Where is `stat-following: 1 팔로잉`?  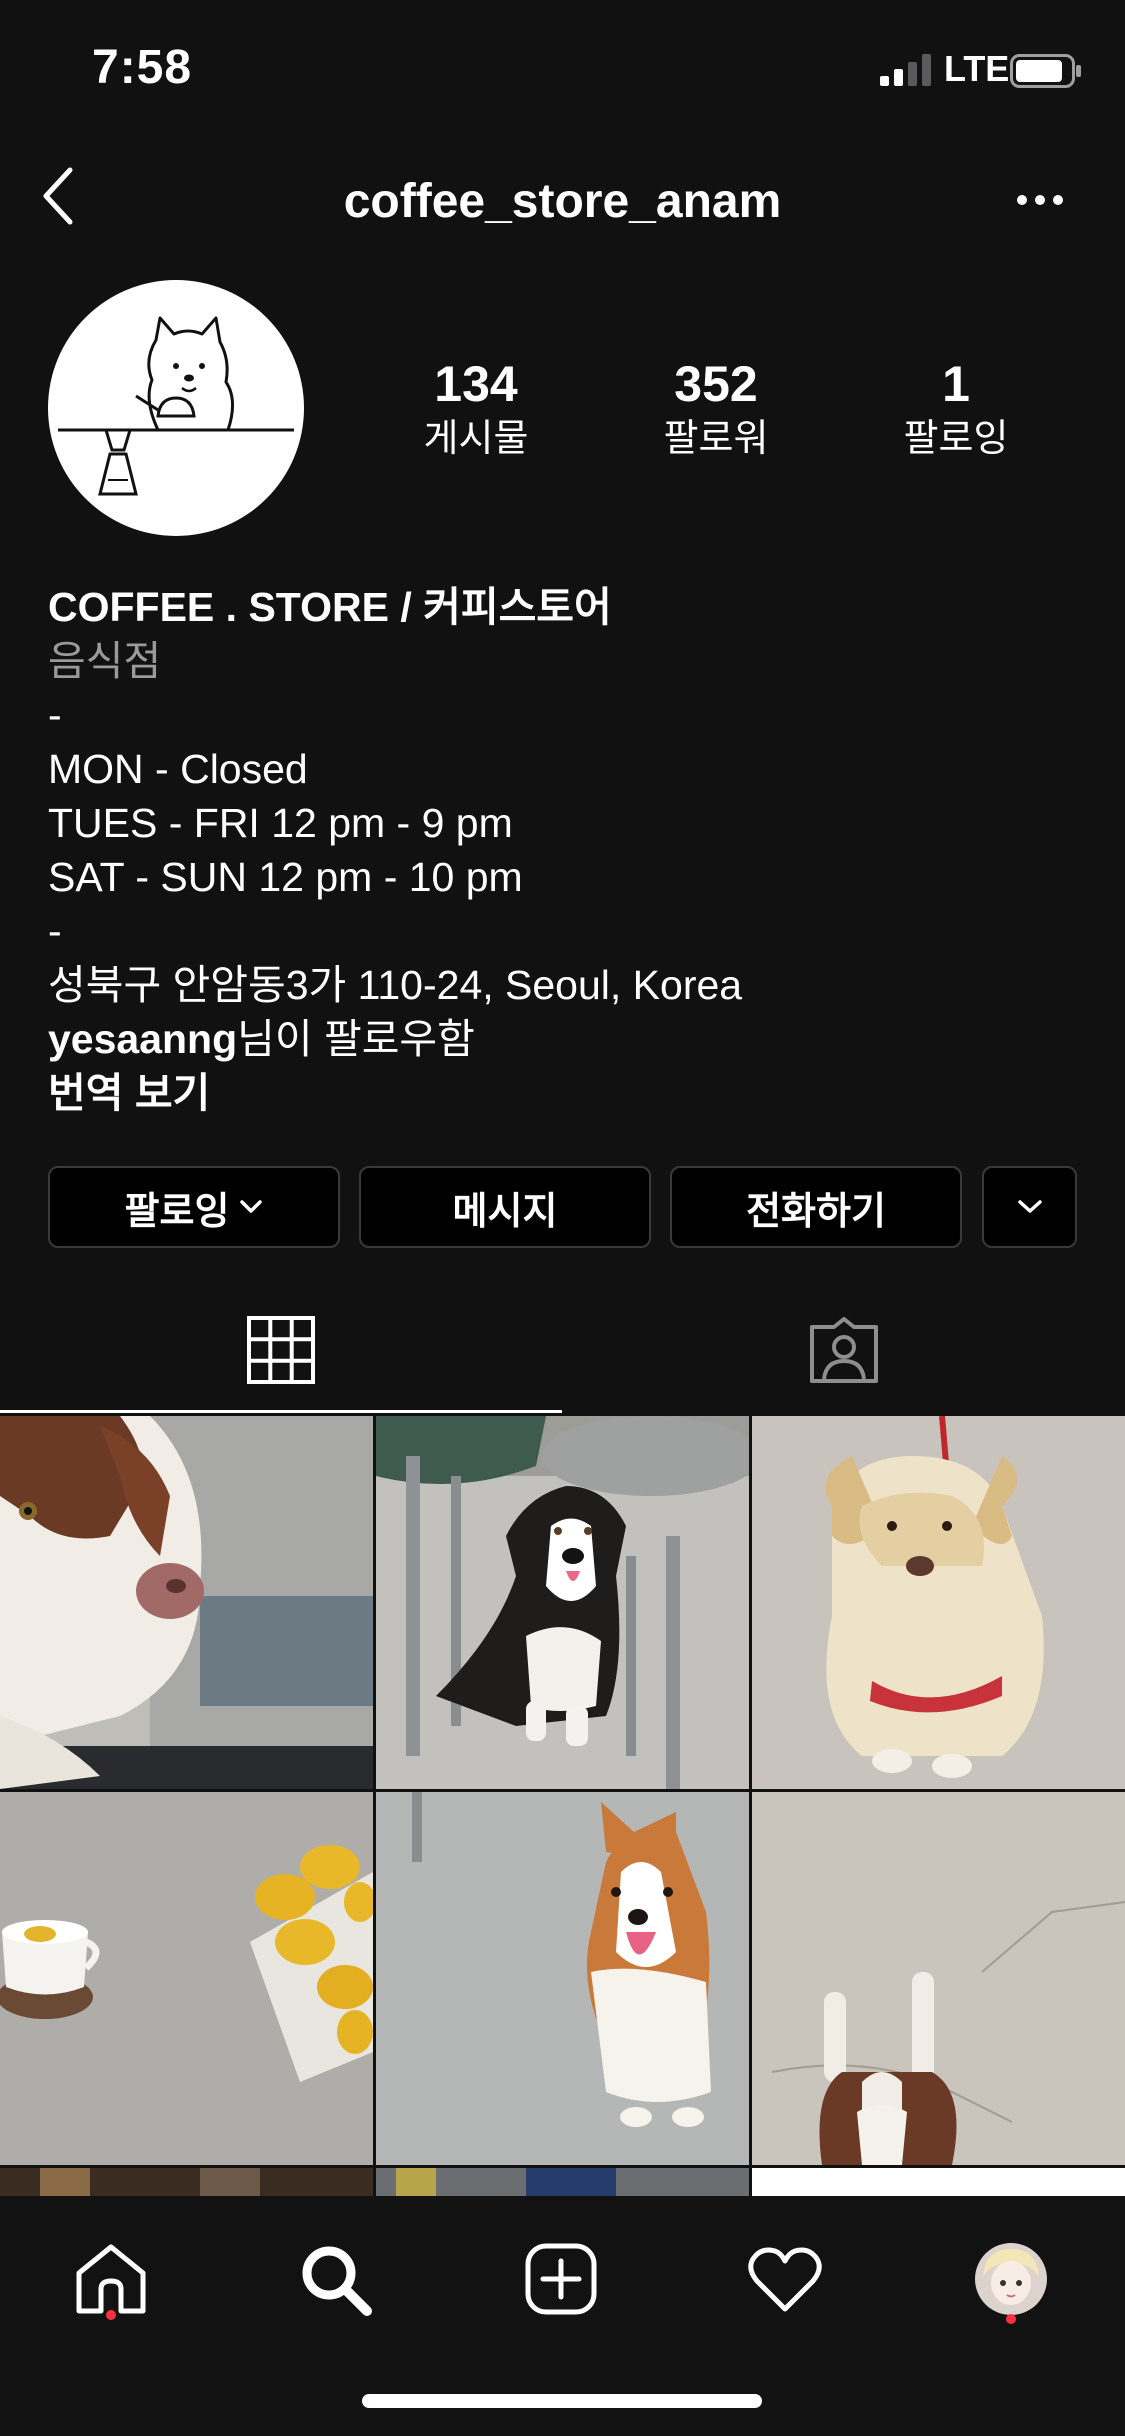 stat-following: 1 팔로잉 is located at coordinates (956, 410).